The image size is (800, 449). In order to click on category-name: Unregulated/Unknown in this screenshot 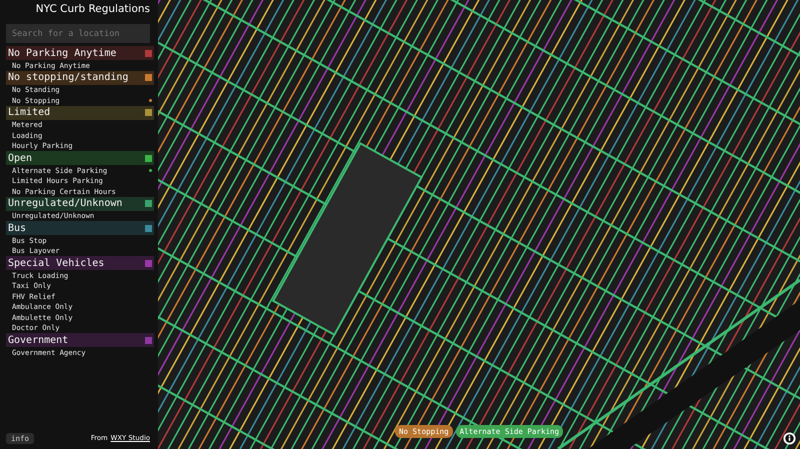, I will do `click(65, 203)`.